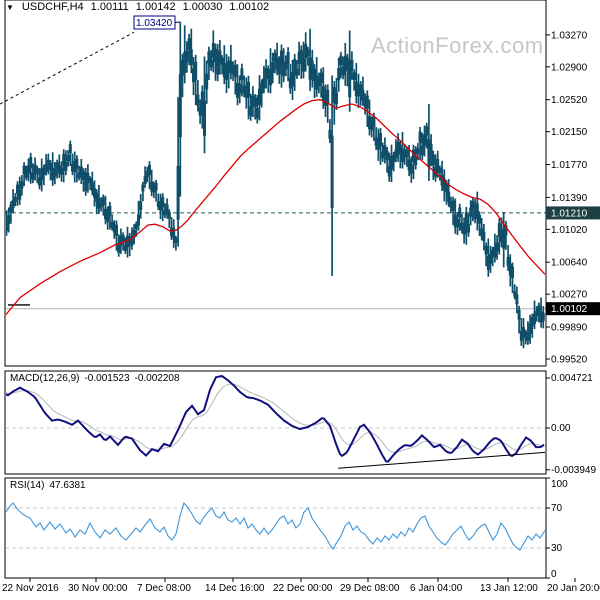 The height and width of the screenshot is (600, 600). Describe the element at coordinates (98, 588) in the screenshot. I see `svg-text: 30 Nov 00:00` at that location.